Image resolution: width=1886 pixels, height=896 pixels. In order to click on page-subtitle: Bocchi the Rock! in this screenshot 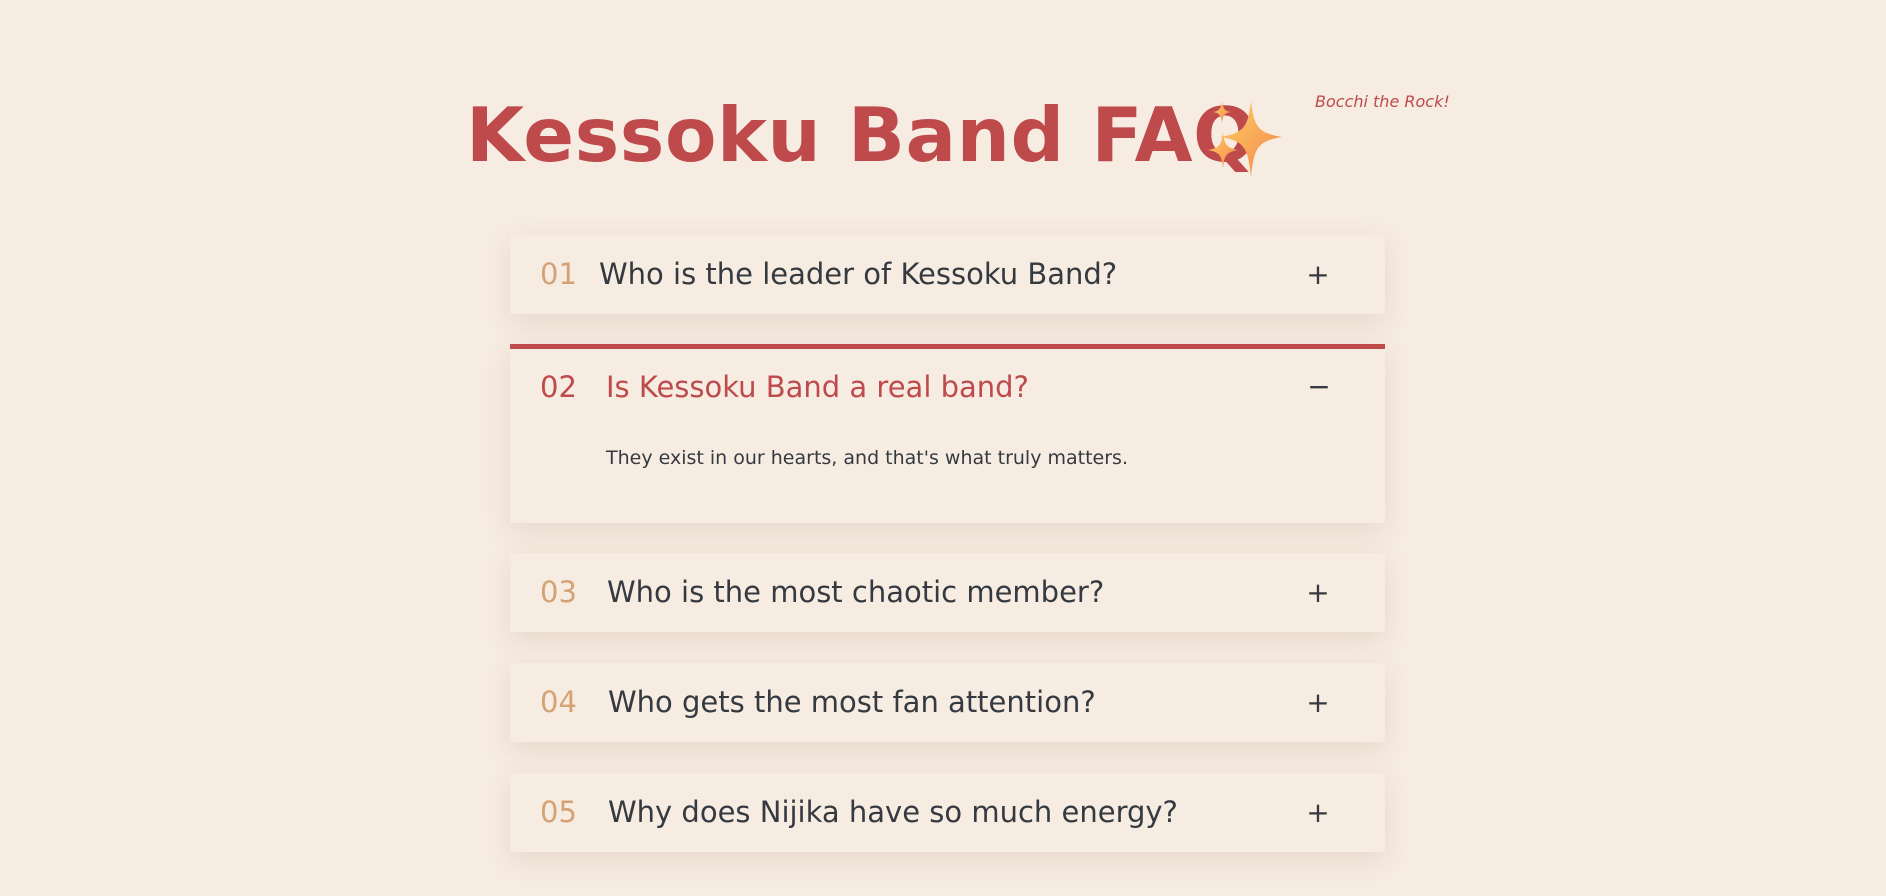, I will do `click(1382, 101)`.